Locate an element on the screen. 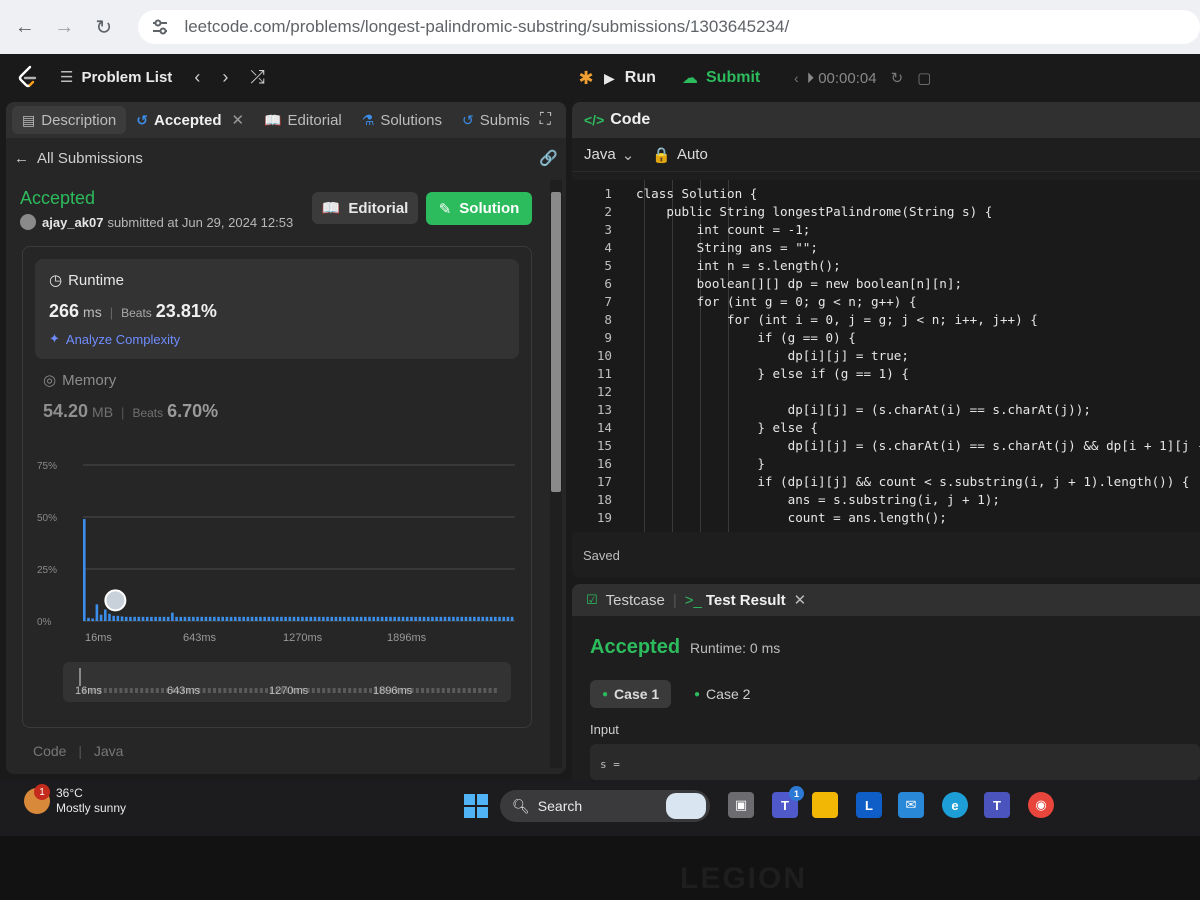  reset-timer-icon: ↻ is located at coordinates (897, 78).